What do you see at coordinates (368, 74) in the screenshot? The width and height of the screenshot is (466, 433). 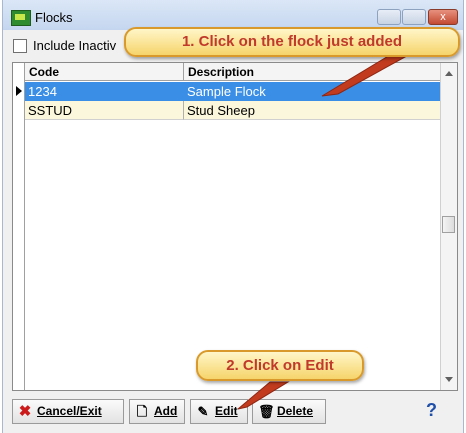 I see `arrow-to-flock-row` at bounding box center [368, 74].